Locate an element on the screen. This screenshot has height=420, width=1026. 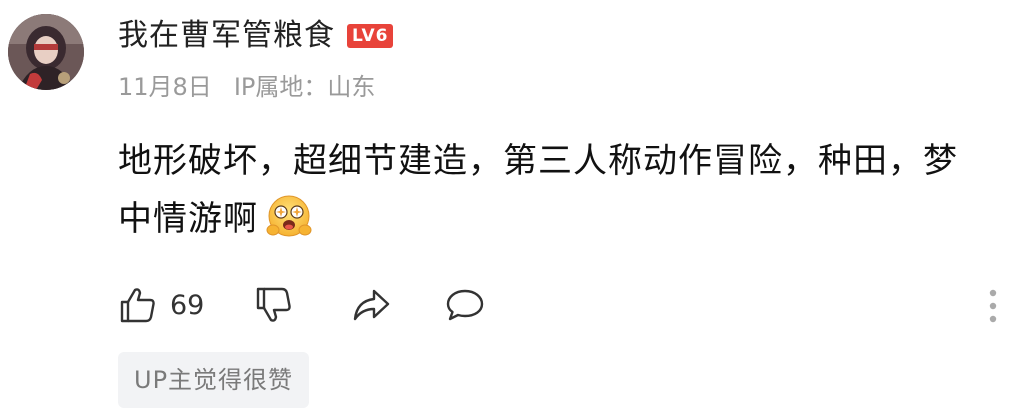
avatar is located at coordinates (46, 52).